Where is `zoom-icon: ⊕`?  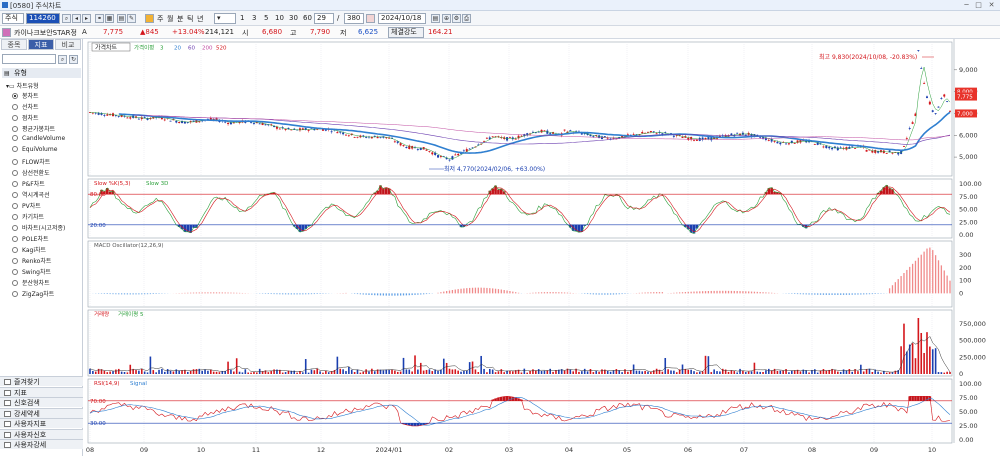
zoom-icon: ⊕ is located at coordinates (446, 18).